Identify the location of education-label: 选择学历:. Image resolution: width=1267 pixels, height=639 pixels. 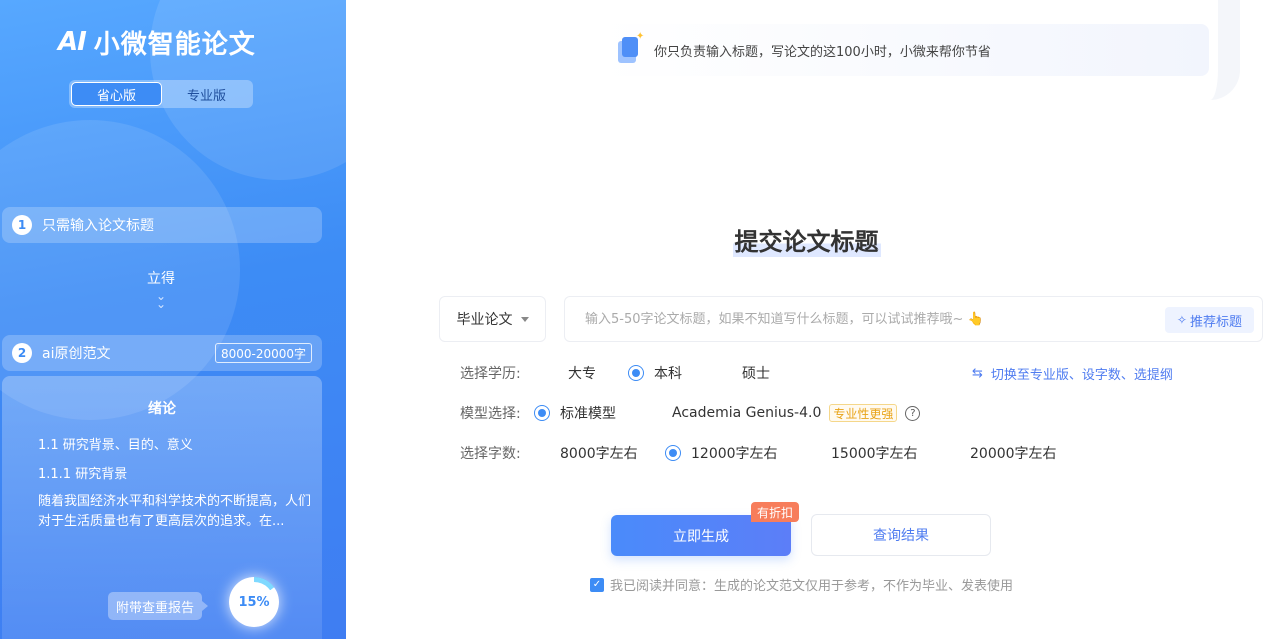
(490, 374).